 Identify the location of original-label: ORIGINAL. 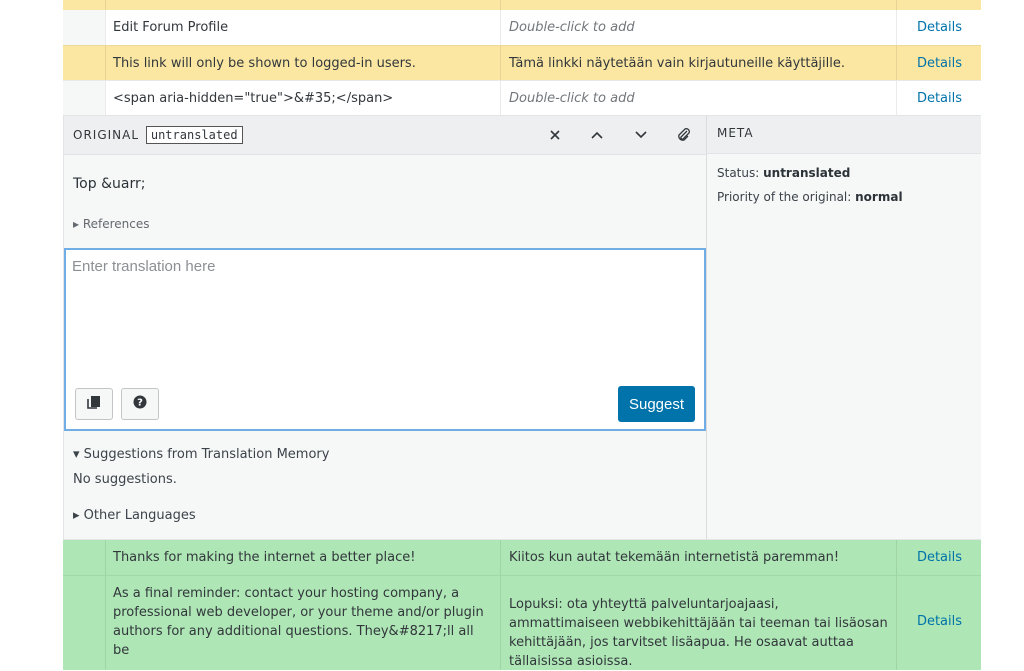
(106, 135).